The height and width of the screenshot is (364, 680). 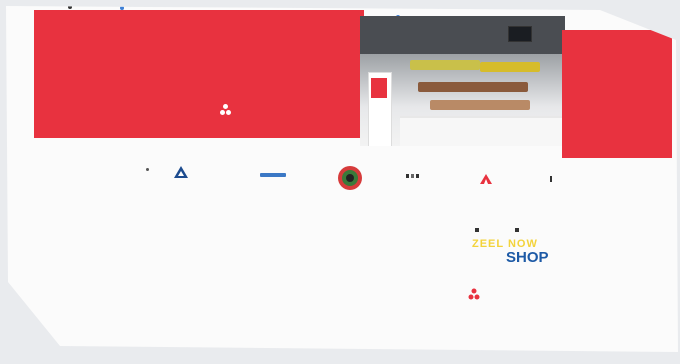 What do you see at coordinates (527, 257) in the screenshot?
I see `shop-logo-bottom: SHOP` at bounding box center [527, 257].